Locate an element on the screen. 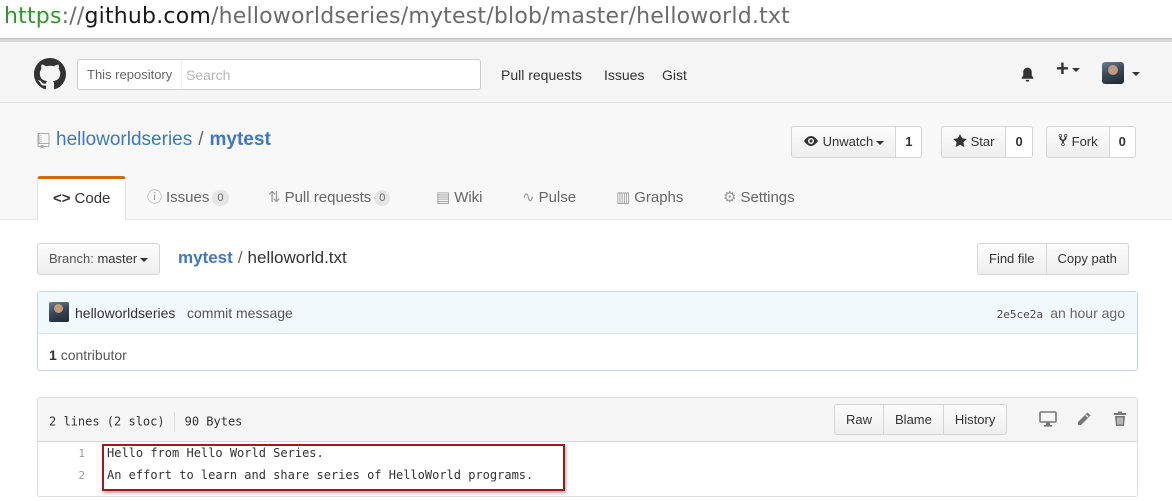 Image resolution: width=1172 pixels, height=501 pixels. watch-group: Unwatch 1 is located at coordinates (857, 142).